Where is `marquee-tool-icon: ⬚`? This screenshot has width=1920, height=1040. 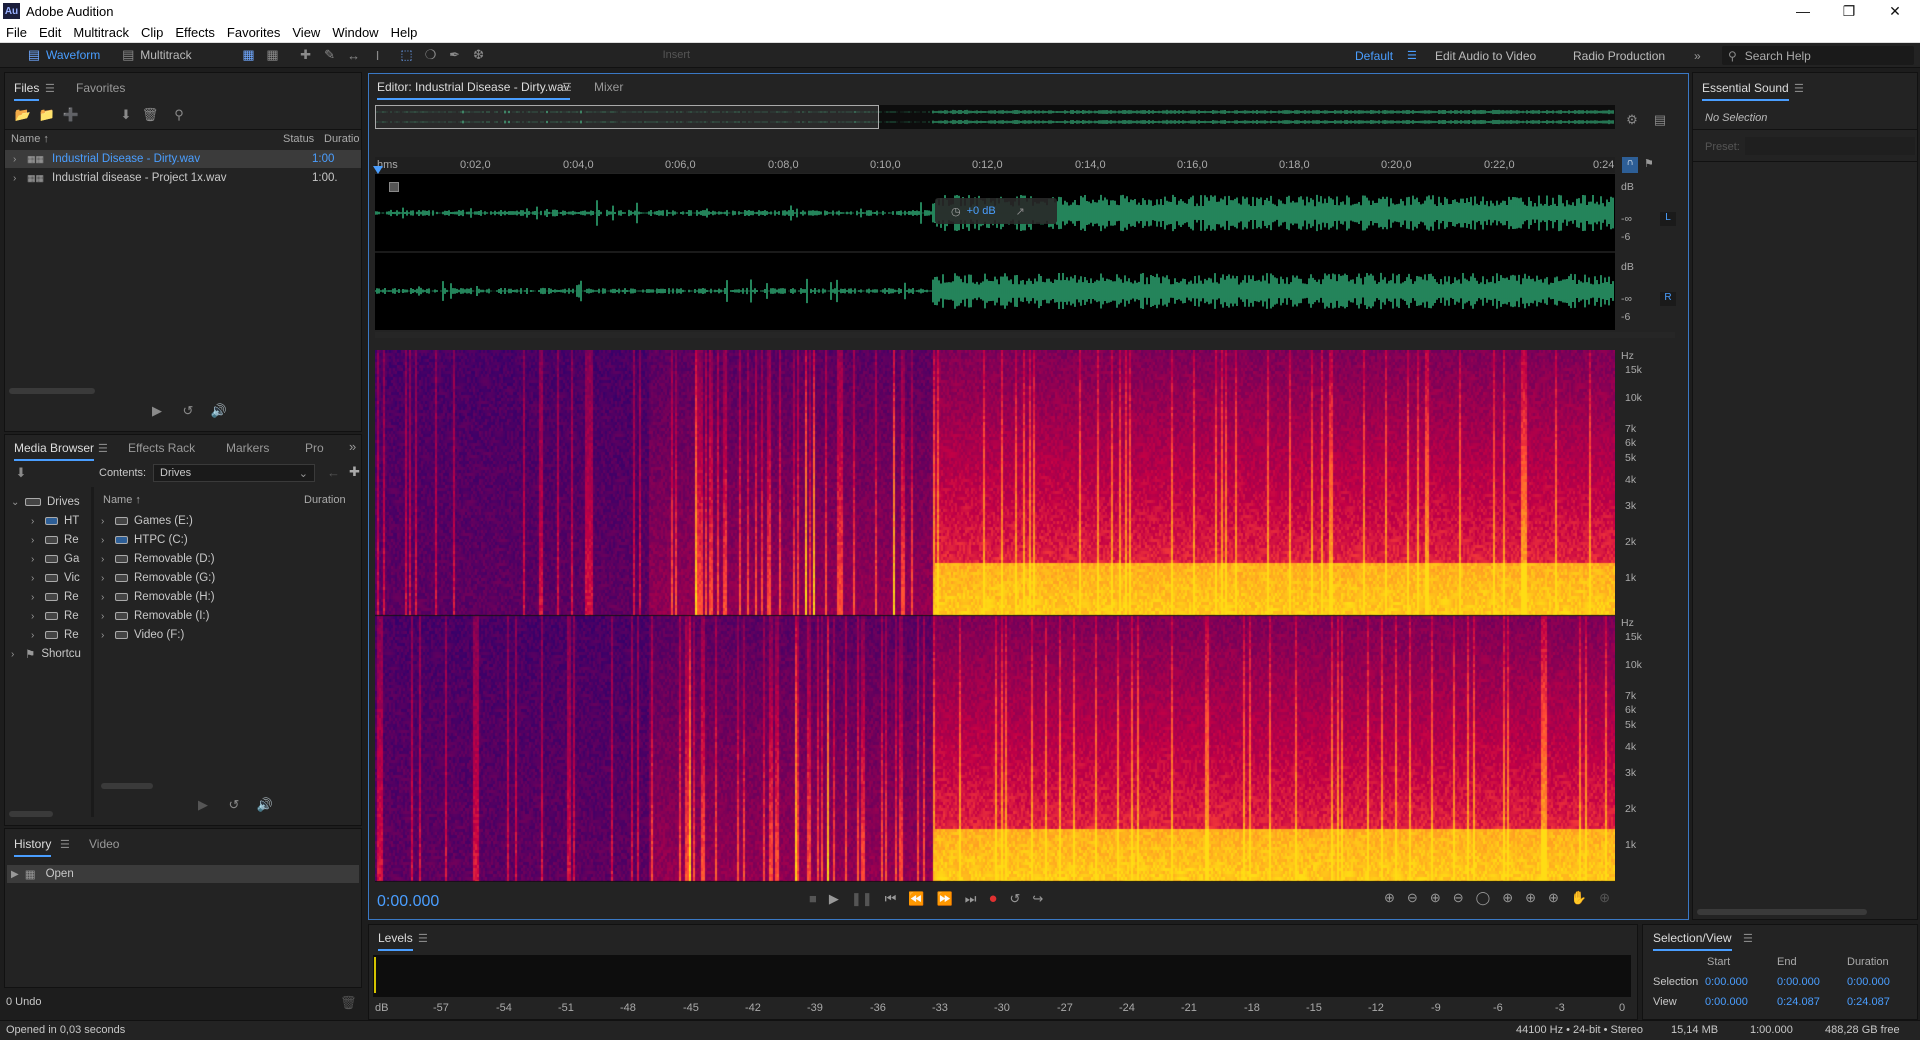 marquee-tool-icon: ⬚ is located at coordinates (407, 55).